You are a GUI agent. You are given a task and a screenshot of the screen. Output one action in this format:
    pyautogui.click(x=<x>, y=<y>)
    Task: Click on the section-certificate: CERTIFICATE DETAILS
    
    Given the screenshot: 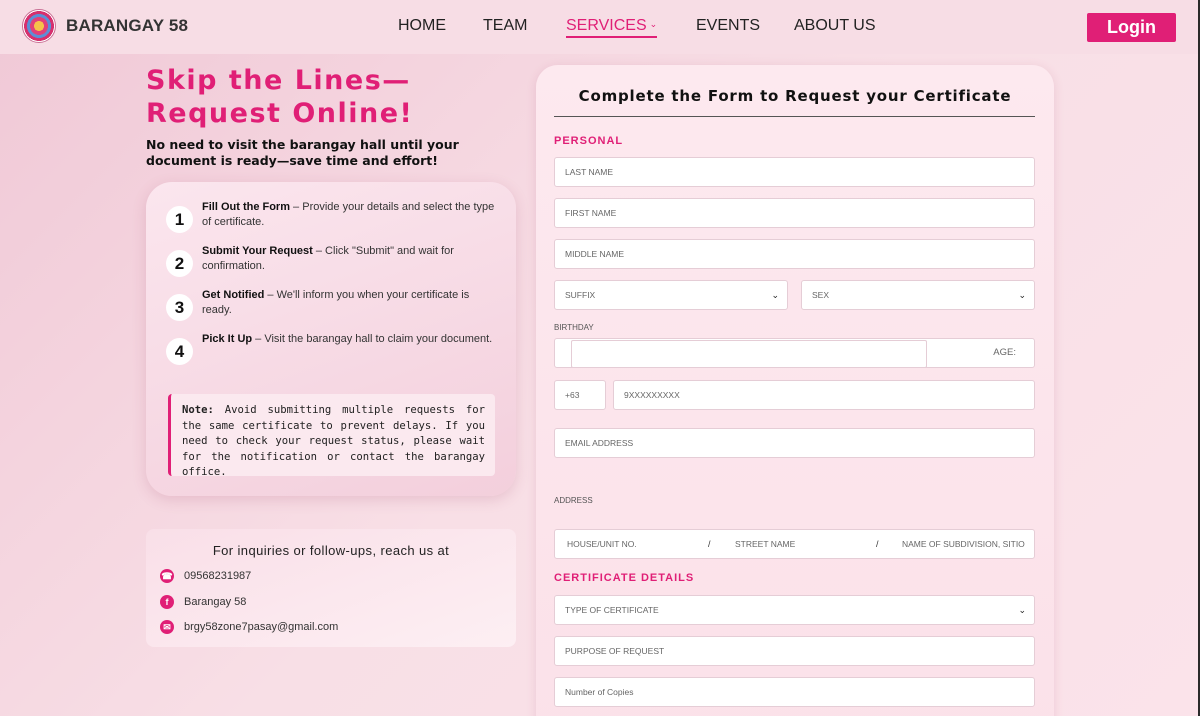 What is the action you would take?
    pyautogui.click(x=624, y=578)
    